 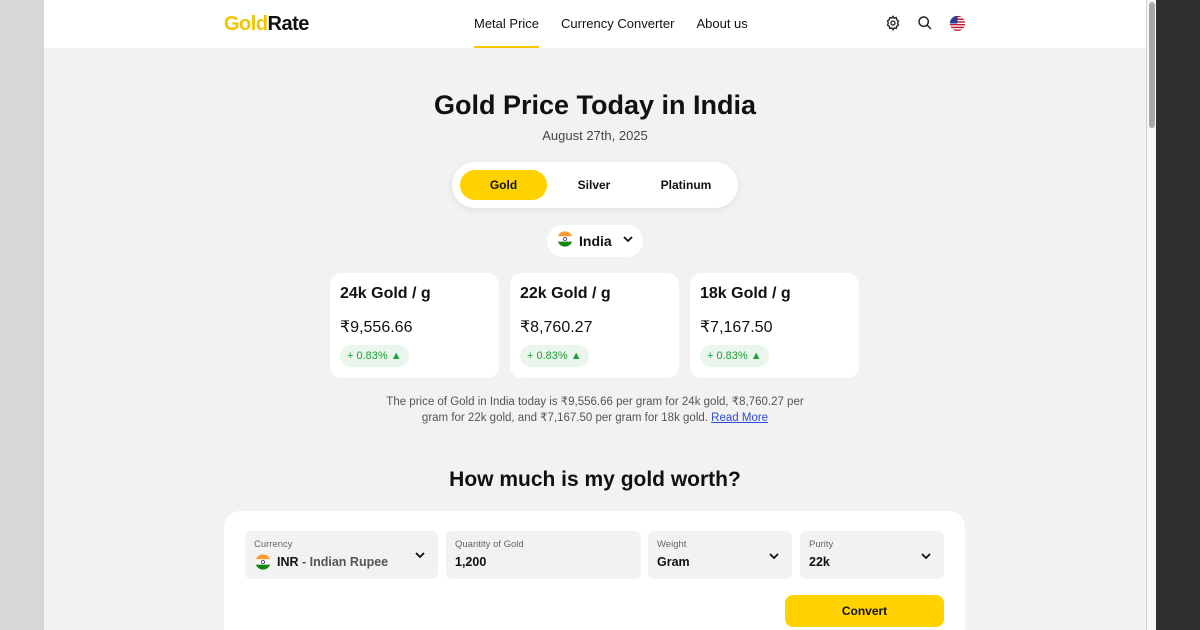 What do you see at coordinates (1152, 65) in the screenshot?
I see `scrollbar-thumb` at bounding box center [1152, 65].